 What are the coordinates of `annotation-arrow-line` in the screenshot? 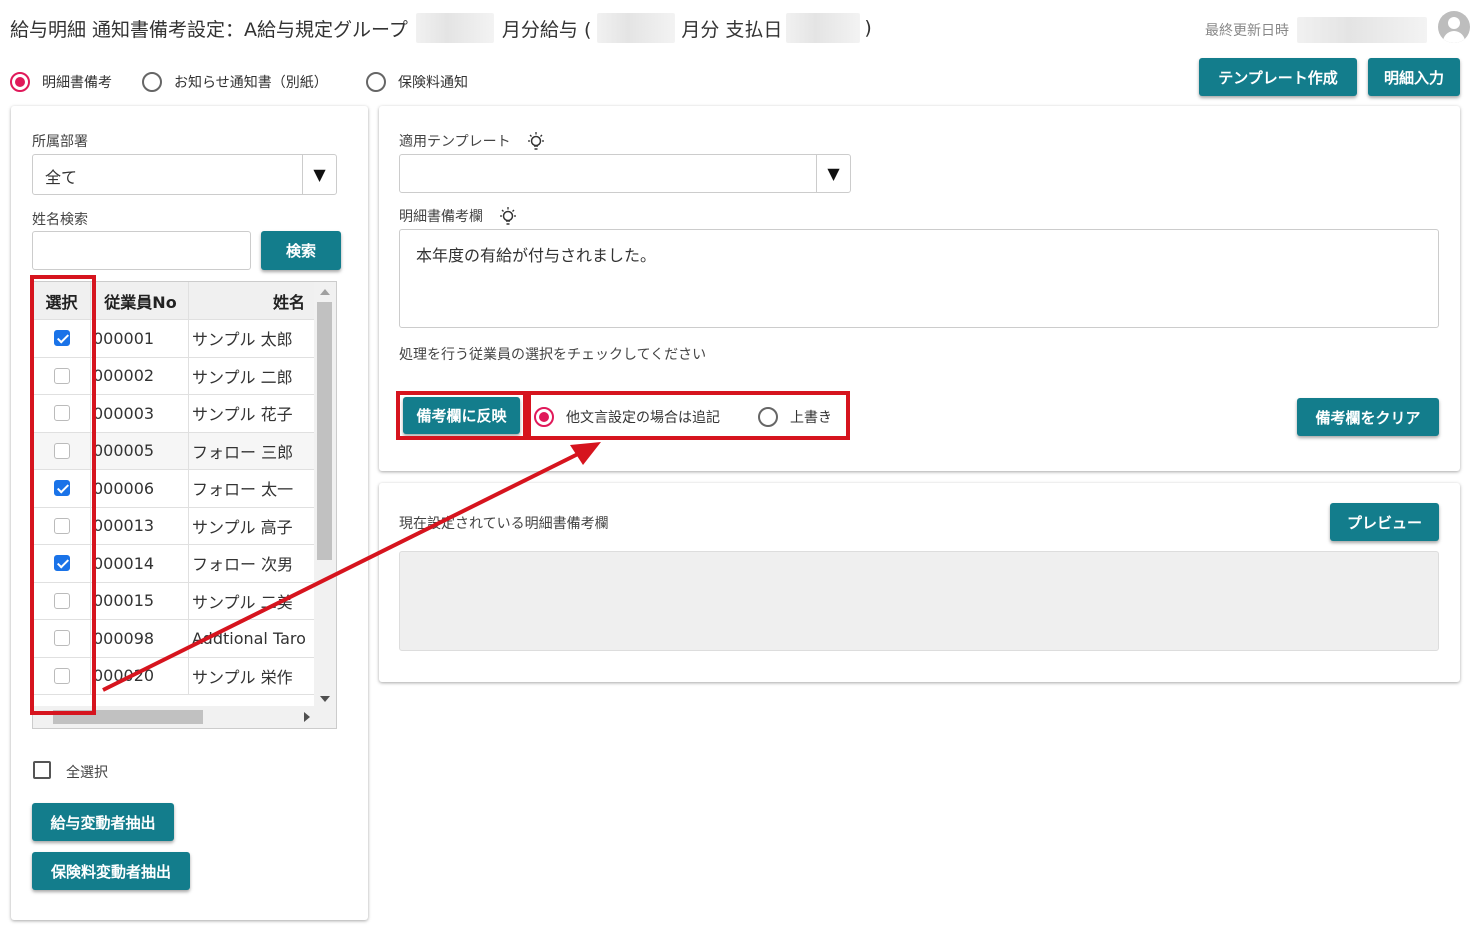 It's located at (342, 571).